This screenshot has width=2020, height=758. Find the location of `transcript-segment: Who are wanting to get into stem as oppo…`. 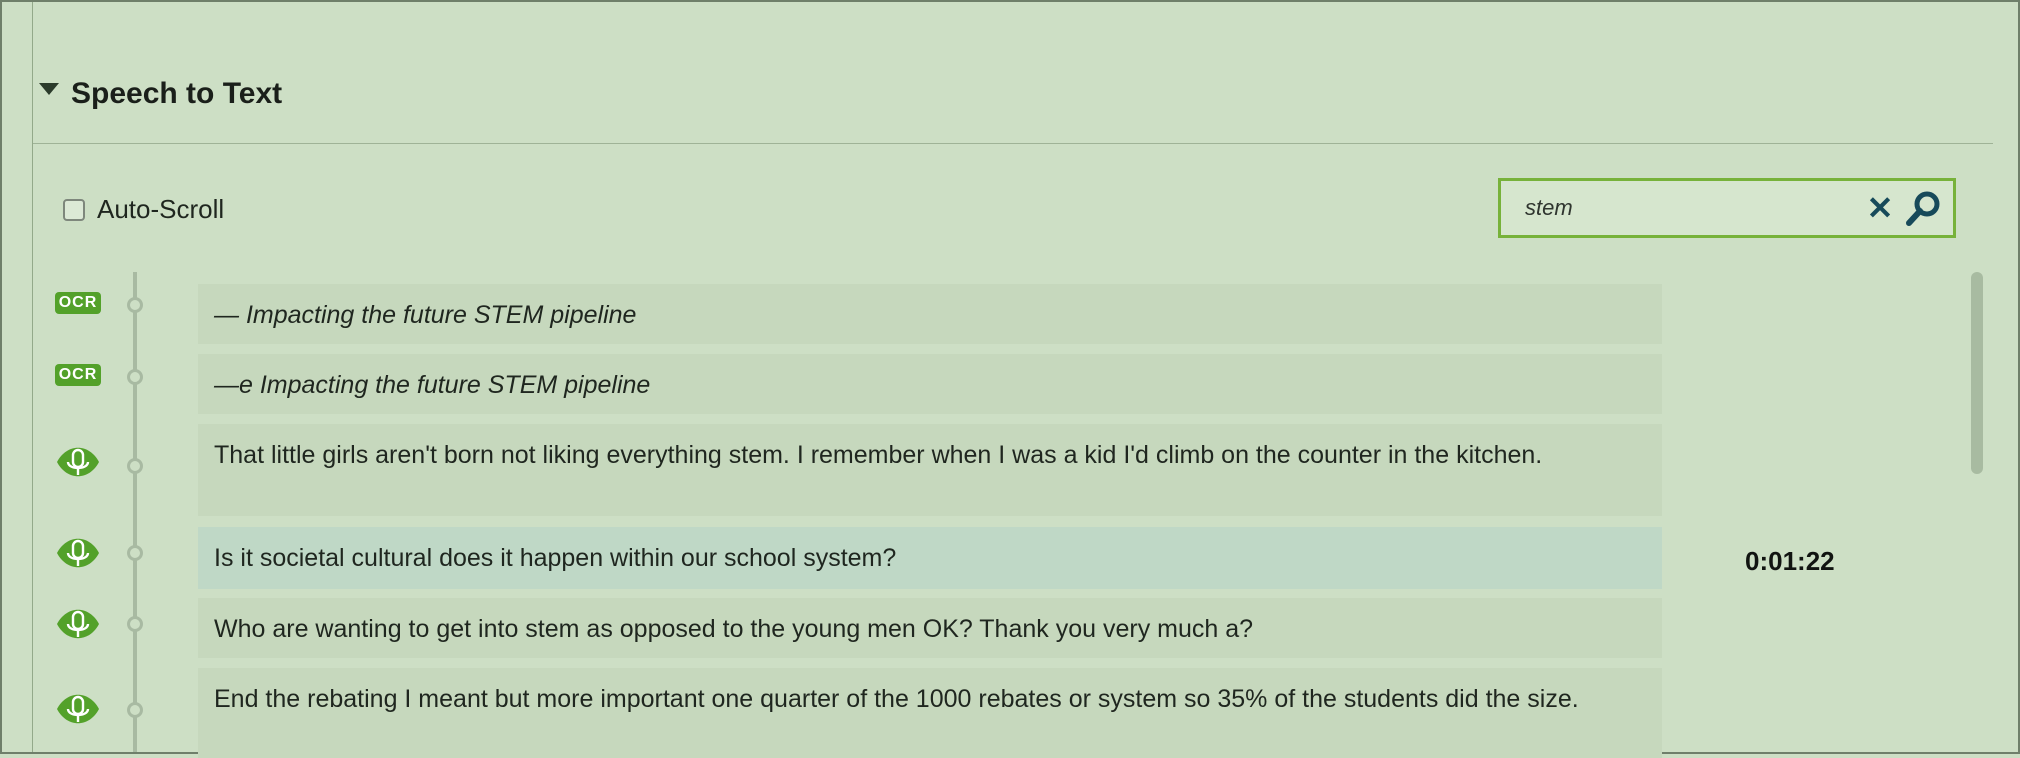

transcript-segment: Who are wanting to get into stem as oppo… is located at coordinates (930, 628).